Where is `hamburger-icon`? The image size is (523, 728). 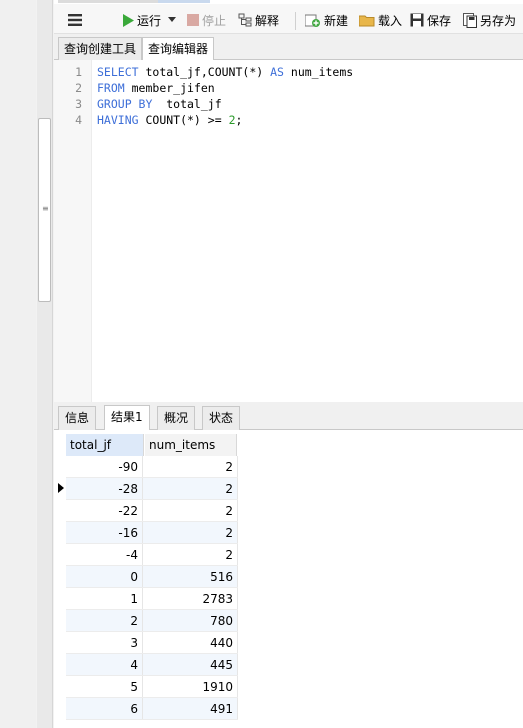
hamburger-icon is located at coordinates (75, 20).